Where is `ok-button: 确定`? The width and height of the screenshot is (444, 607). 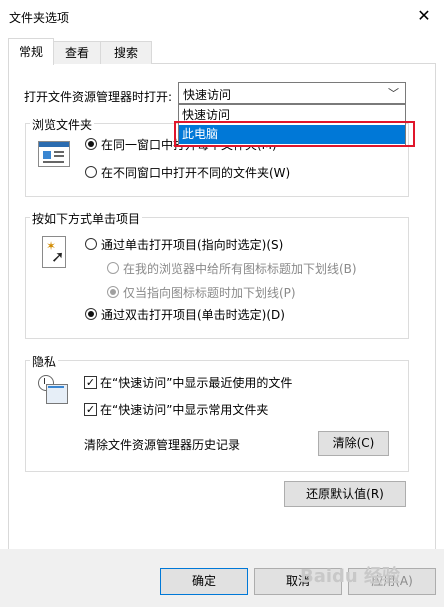
ok-button: 确定 is located at coordinates (204, 581).